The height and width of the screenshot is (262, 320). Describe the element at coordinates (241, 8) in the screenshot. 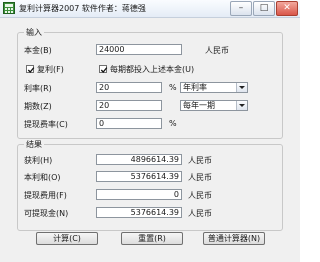

I see `minimize-button: –` at that location.